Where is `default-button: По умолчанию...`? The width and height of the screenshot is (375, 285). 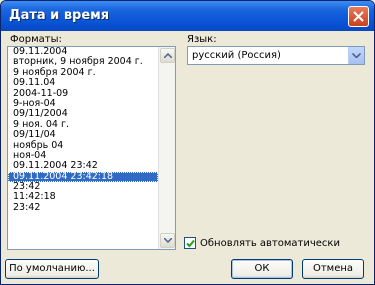 default-button: По умолчанию... is located at coordinates (52, 269).